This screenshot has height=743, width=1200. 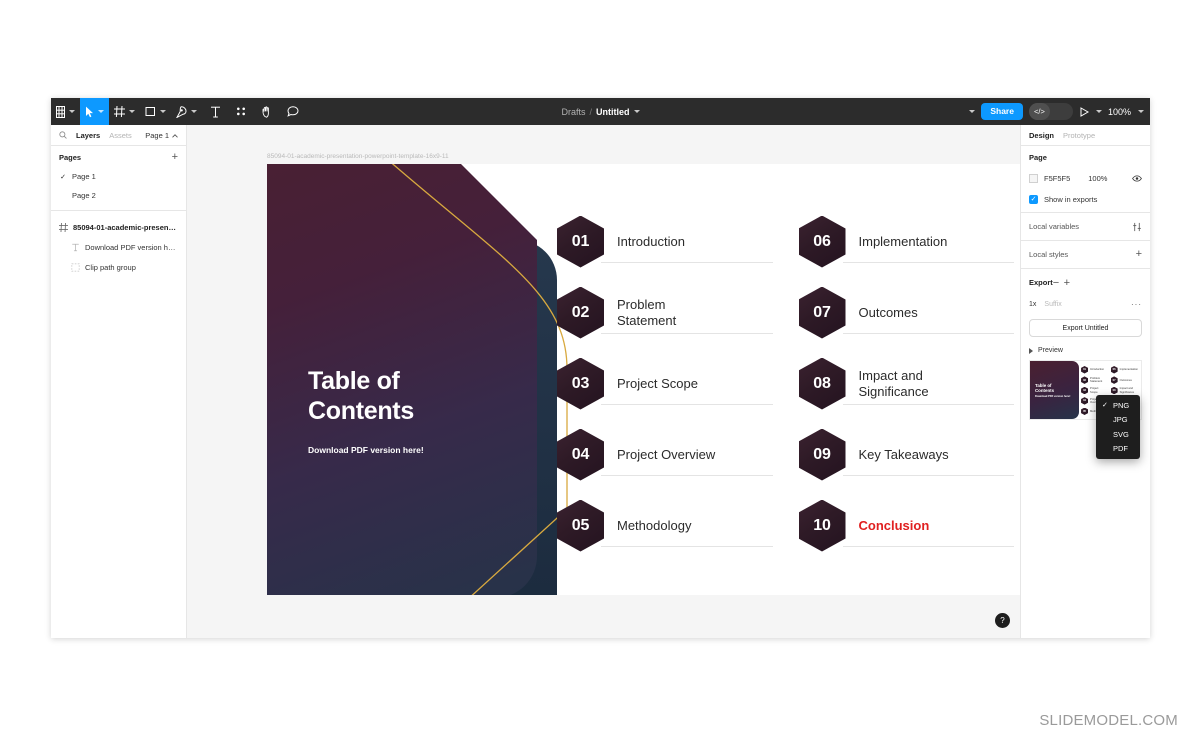 I want to click on export-format-dropdown: ✓ PNG JPG SVG PDF, so click(x=1118, y=427).